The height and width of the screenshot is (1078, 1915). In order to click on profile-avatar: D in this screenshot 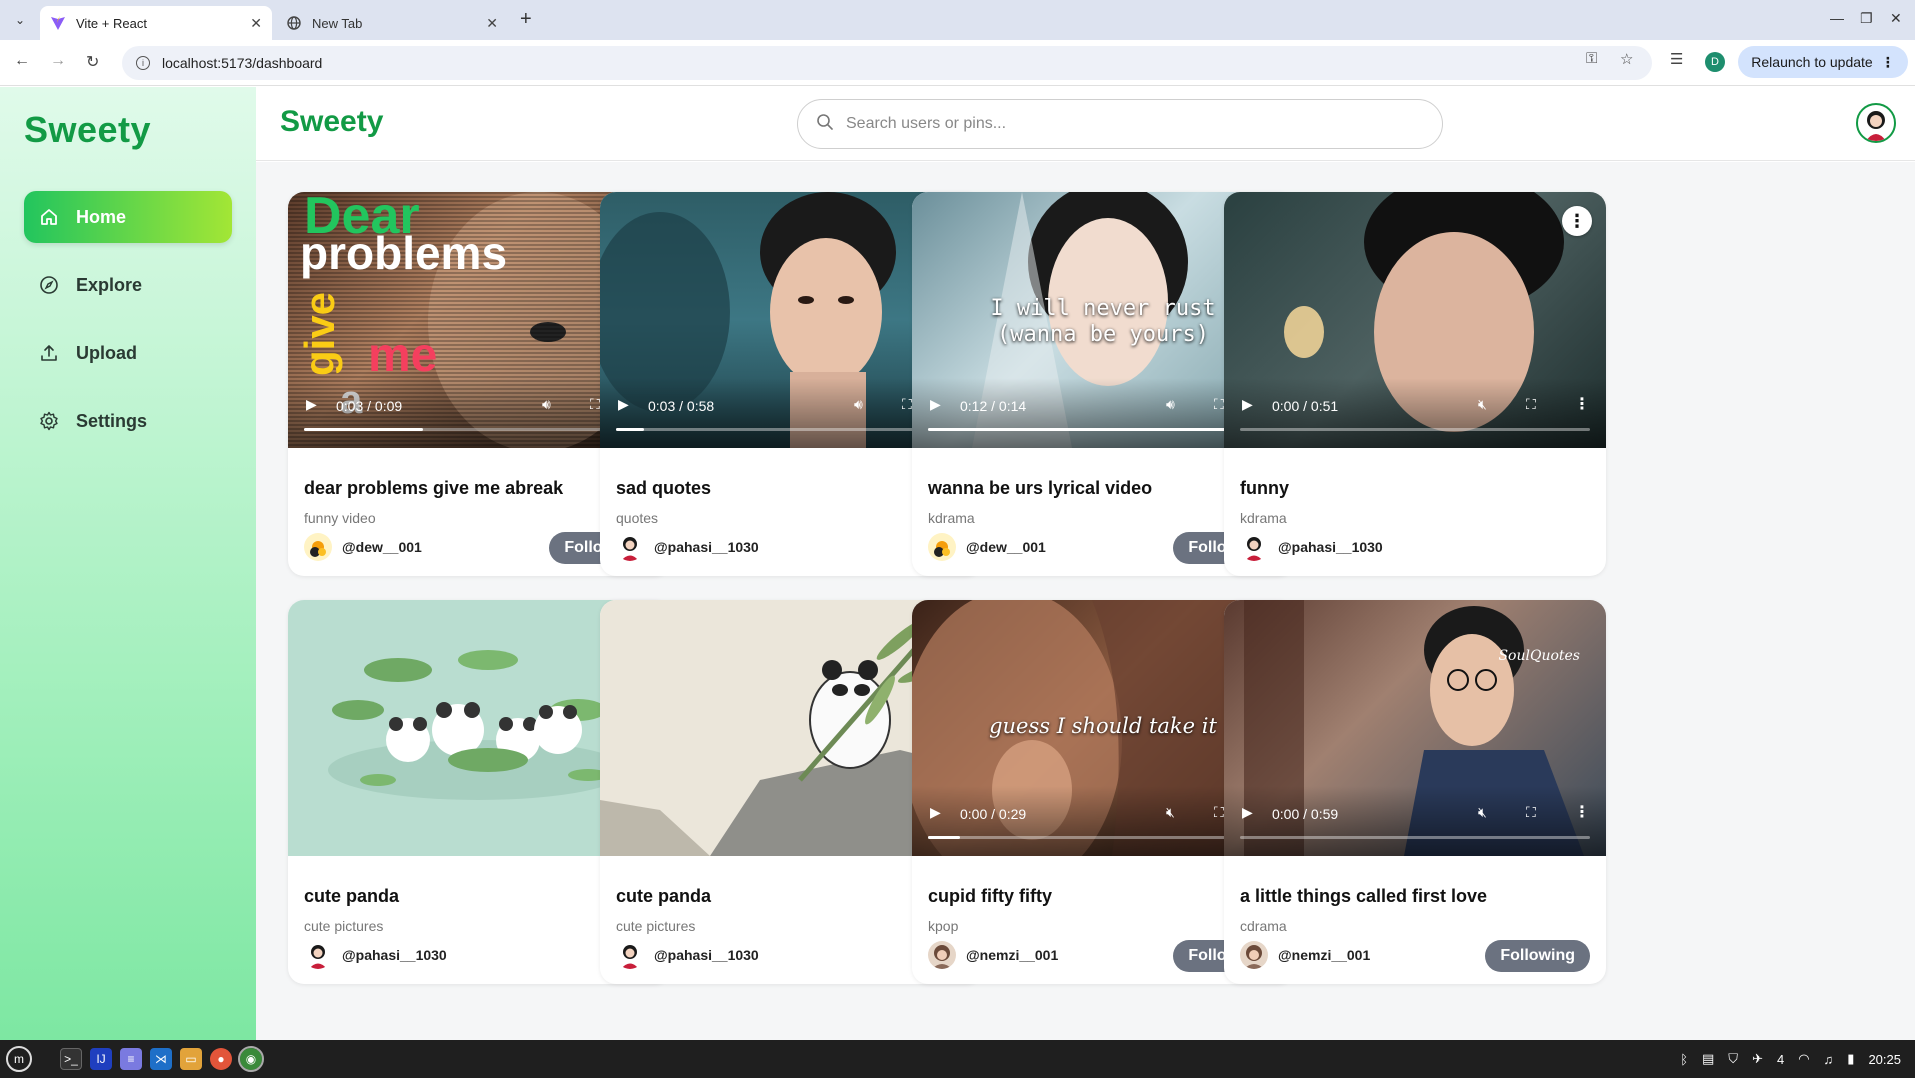, I will do `click(1715, 62)`.